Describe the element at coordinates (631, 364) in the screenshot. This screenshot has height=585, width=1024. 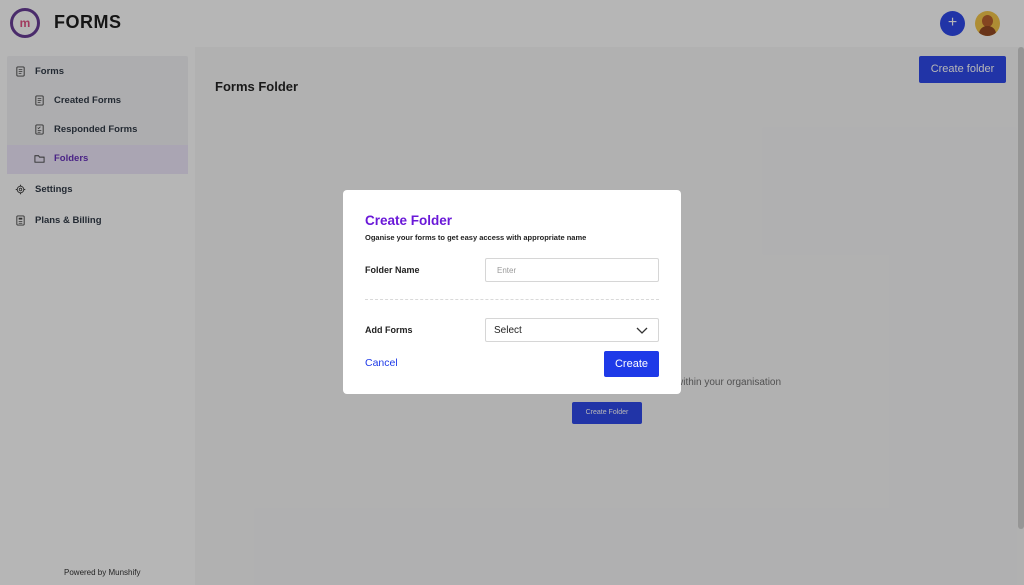
I see `create-button: Create` at that location.